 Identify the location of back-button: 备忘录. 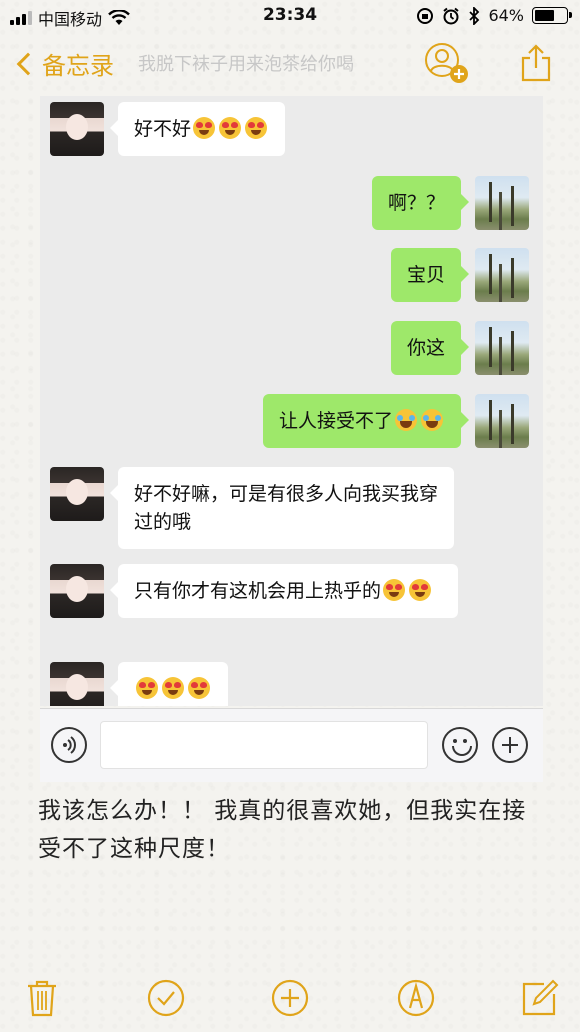
(64, 63).